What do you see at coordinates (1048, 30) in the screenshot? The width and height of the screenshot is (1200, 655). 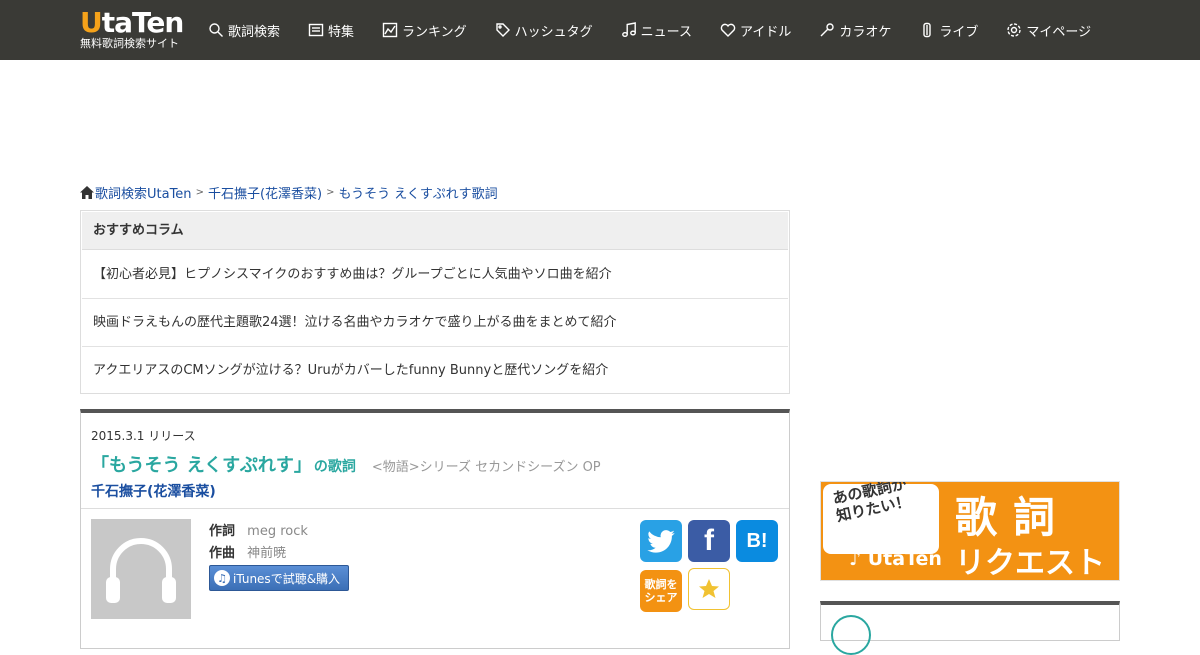 I see `nav-mypage: マイページ` at bounding box center [1048, 30].